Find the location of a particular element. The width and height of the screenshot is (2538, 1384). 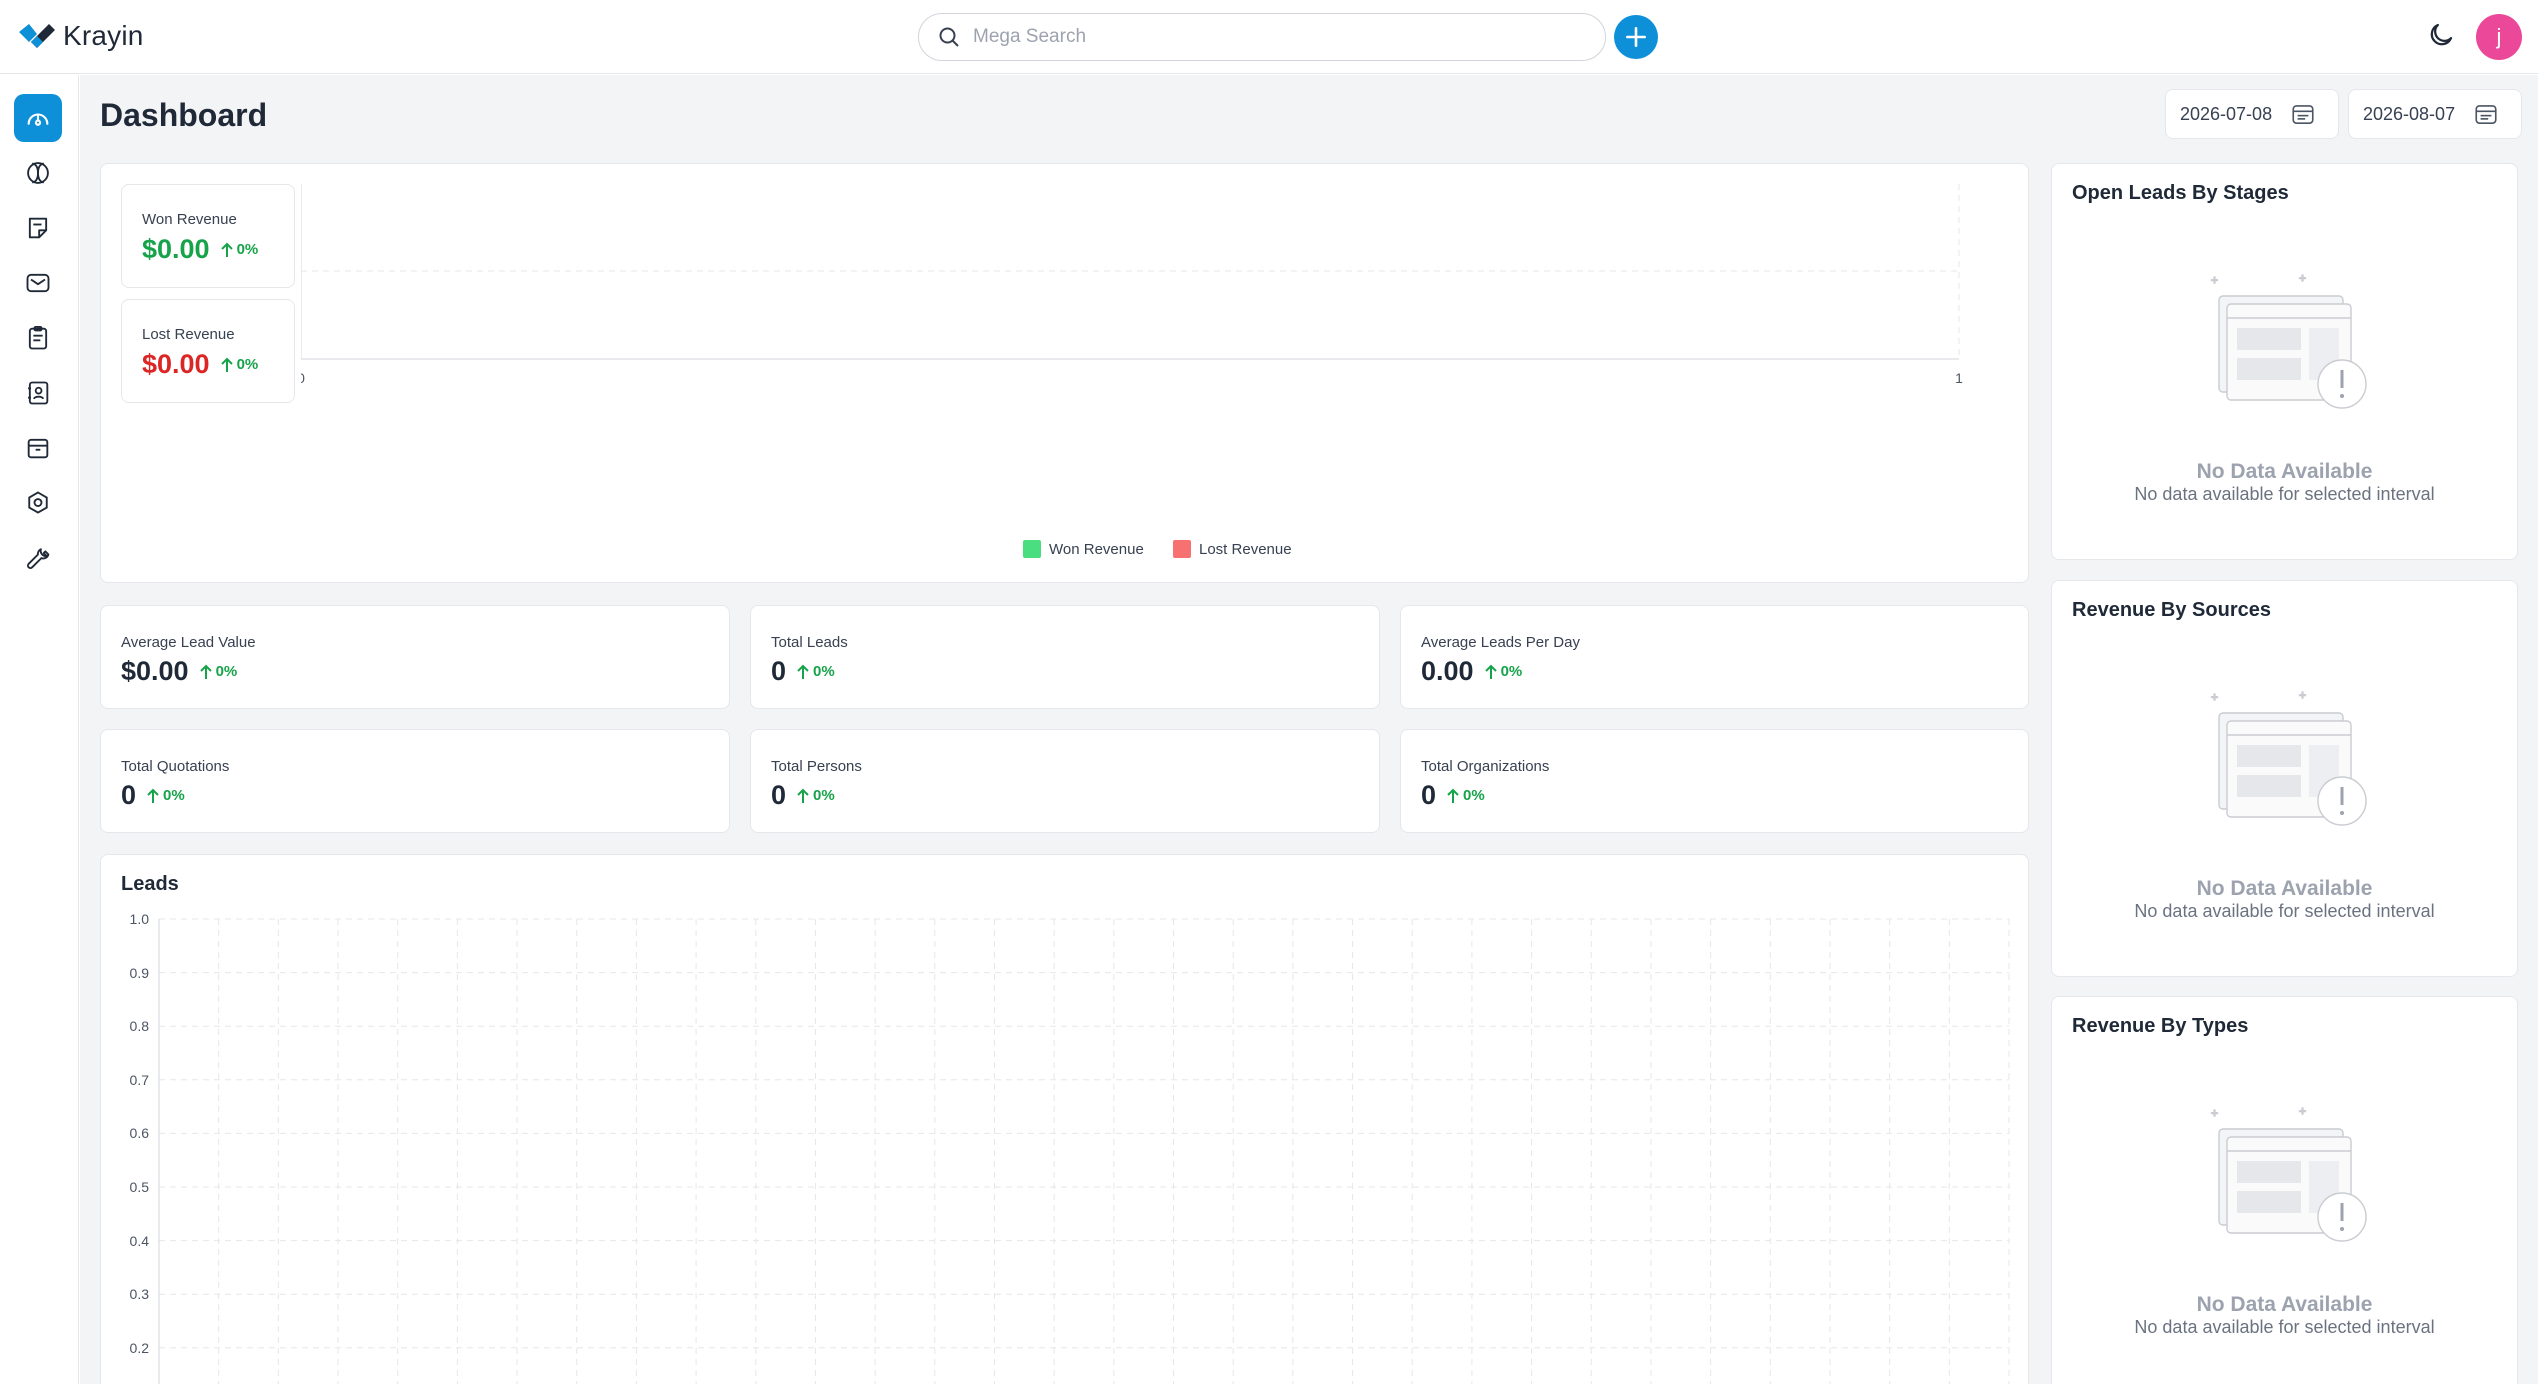

sidebar-item-quotes is located at coordinates (38, 228).